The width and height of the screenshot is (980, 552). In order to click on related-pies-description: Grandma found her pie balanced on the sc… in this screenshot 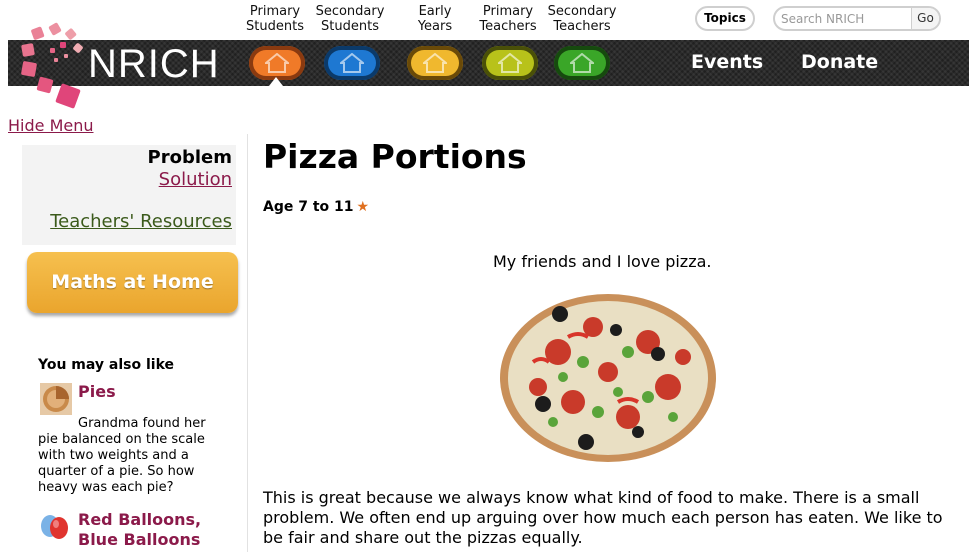, I will do `click(122, 455)`.